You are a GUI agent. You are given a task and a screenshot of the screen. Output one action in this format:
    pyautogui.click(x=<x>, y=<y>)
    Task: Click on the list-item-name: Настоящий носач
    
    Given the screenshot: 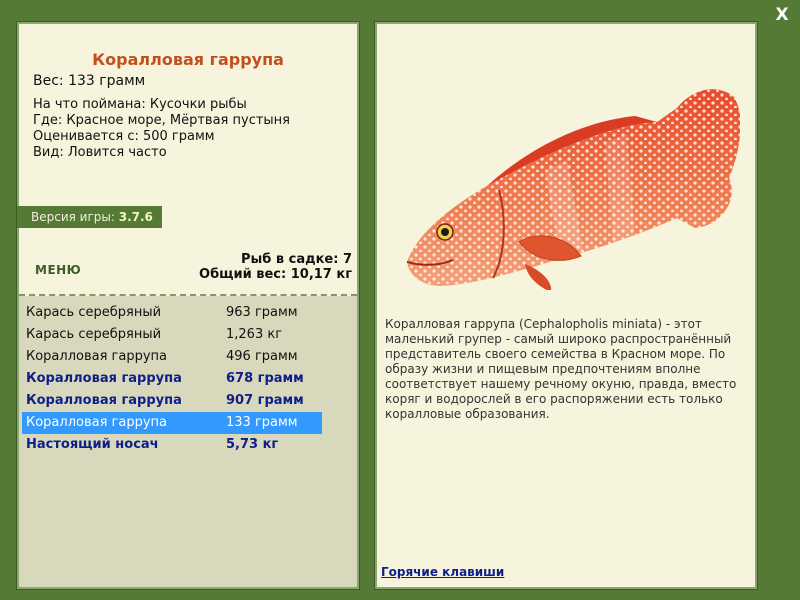 What is the action you would take?
    pyautogui.click(x=92, y=444)
    